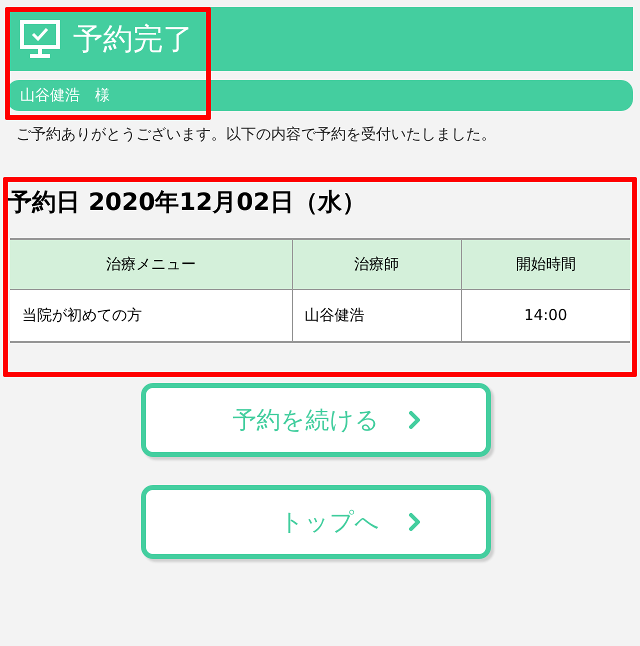  What do you see at coordinates (151, 316) in the screenshot?
I see `table-cell: 当院が初めての方` at bounding box center [151, 316].